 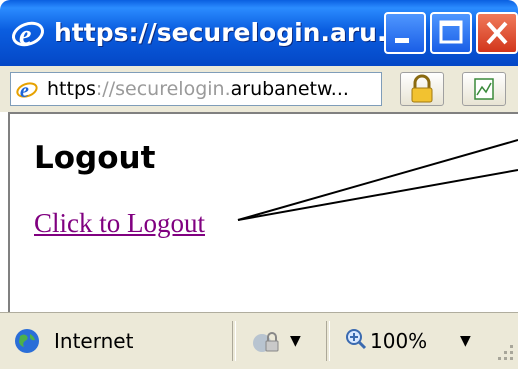 I want to click on zoom-level: 100%, so click(x=398, y=341).